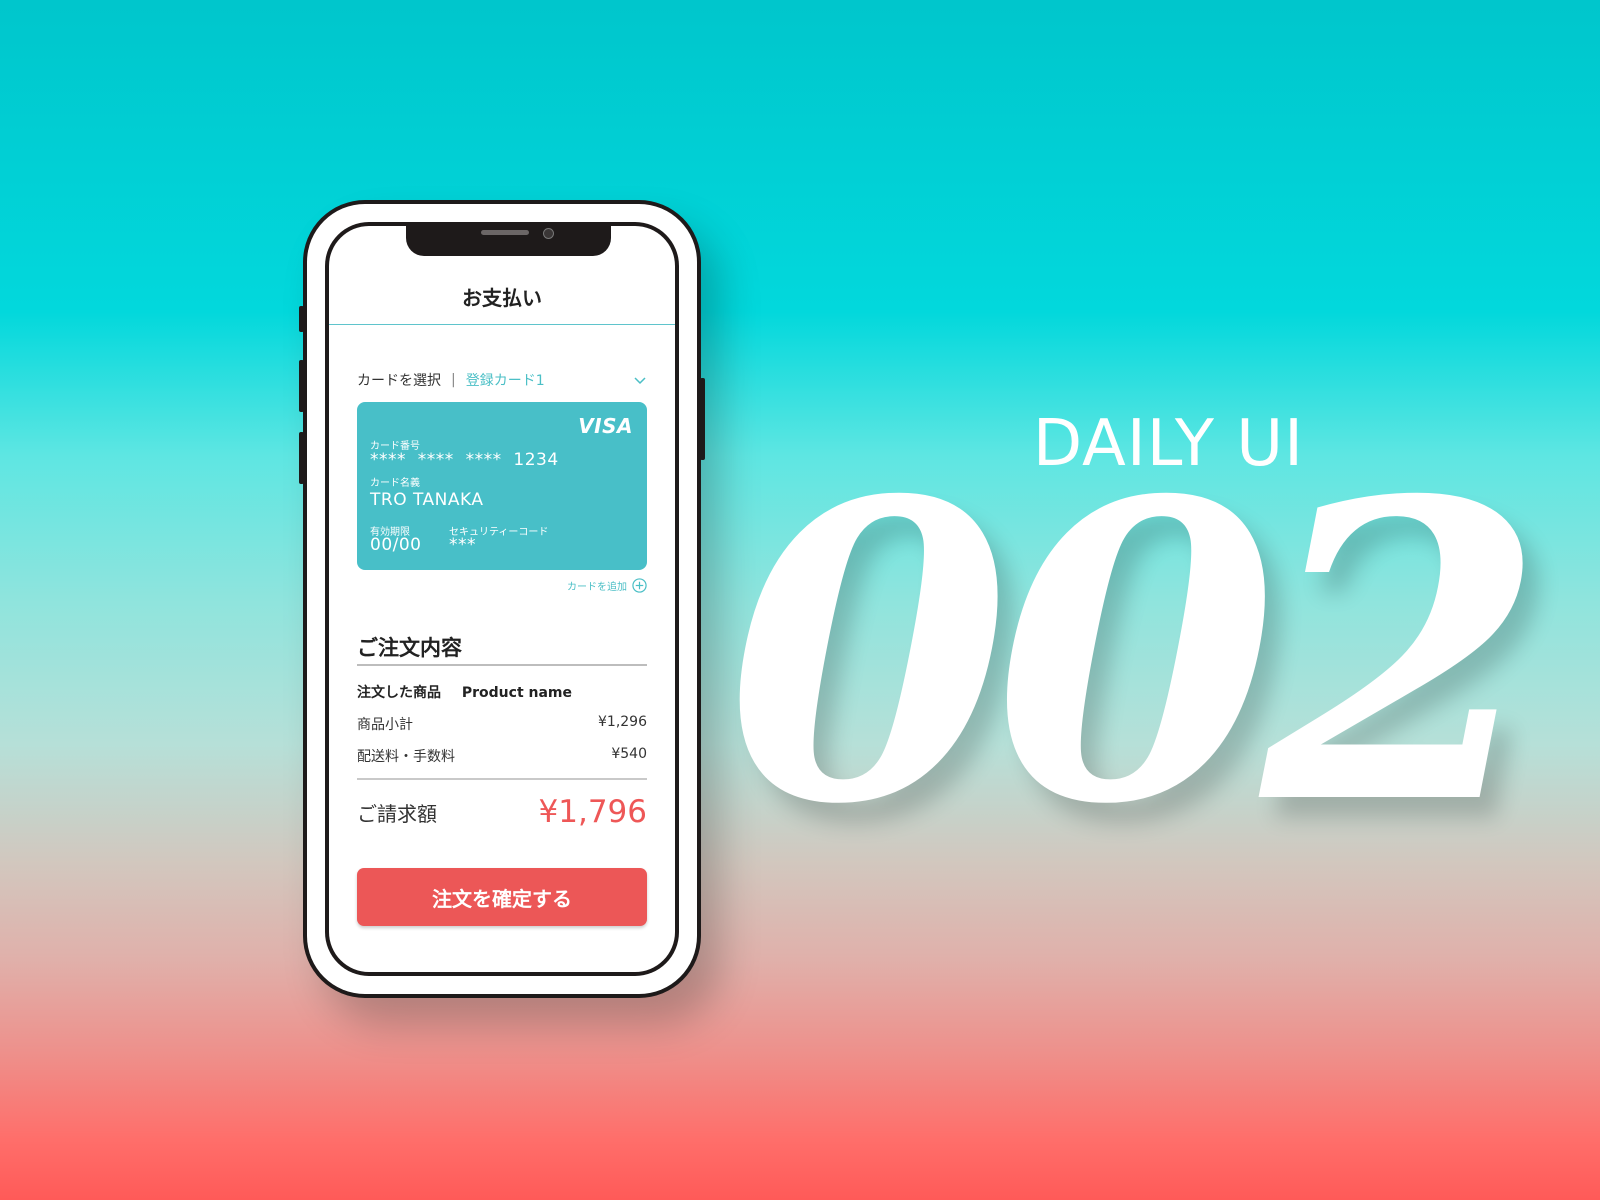  I want to click on order-divider, so click(502, 665).